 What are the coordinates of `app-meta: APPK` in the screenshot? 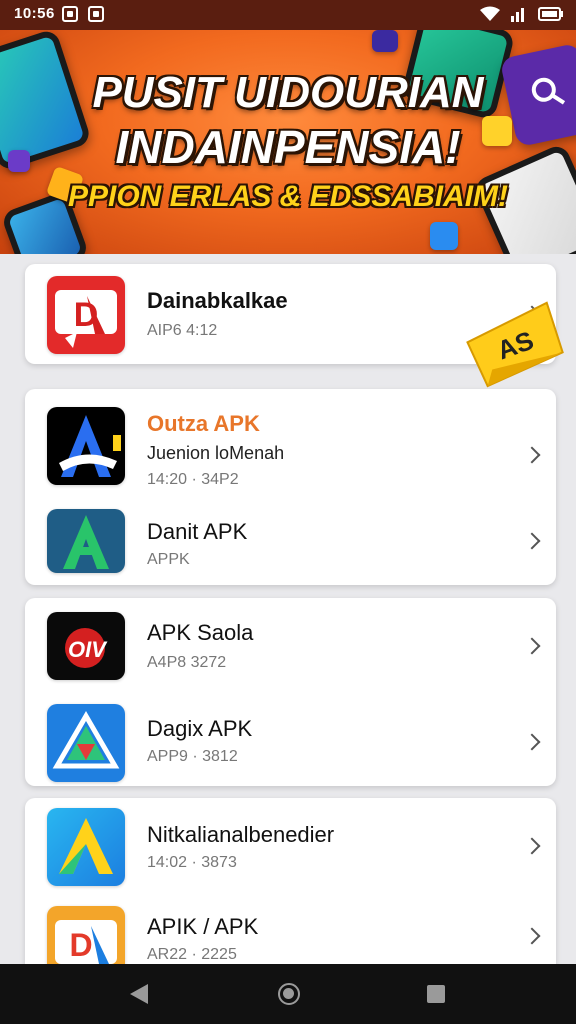 It's located at (168, 559).